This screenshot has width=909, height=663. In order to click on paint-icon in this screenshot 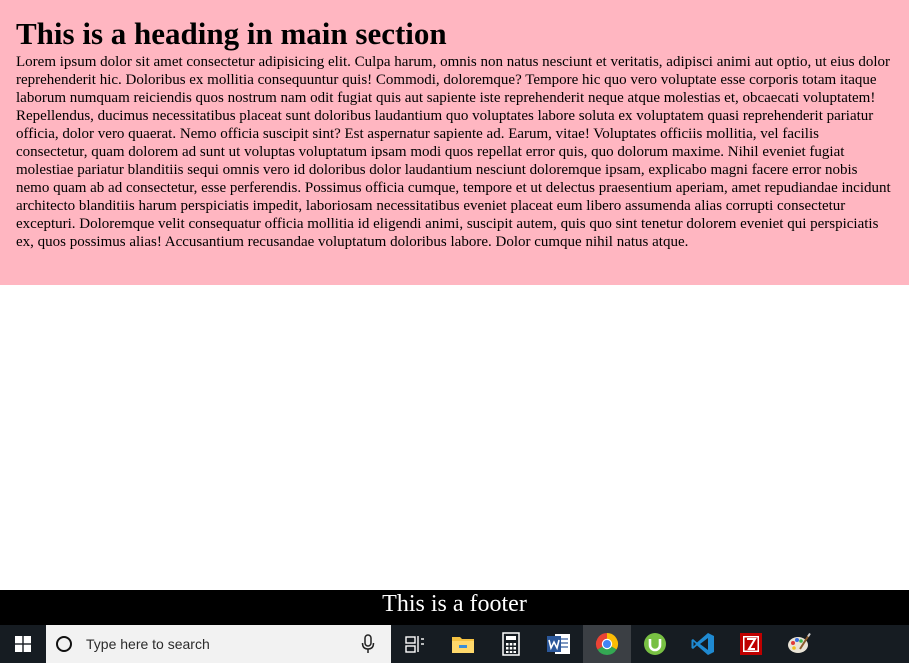, I will do `click(799, 642)`.